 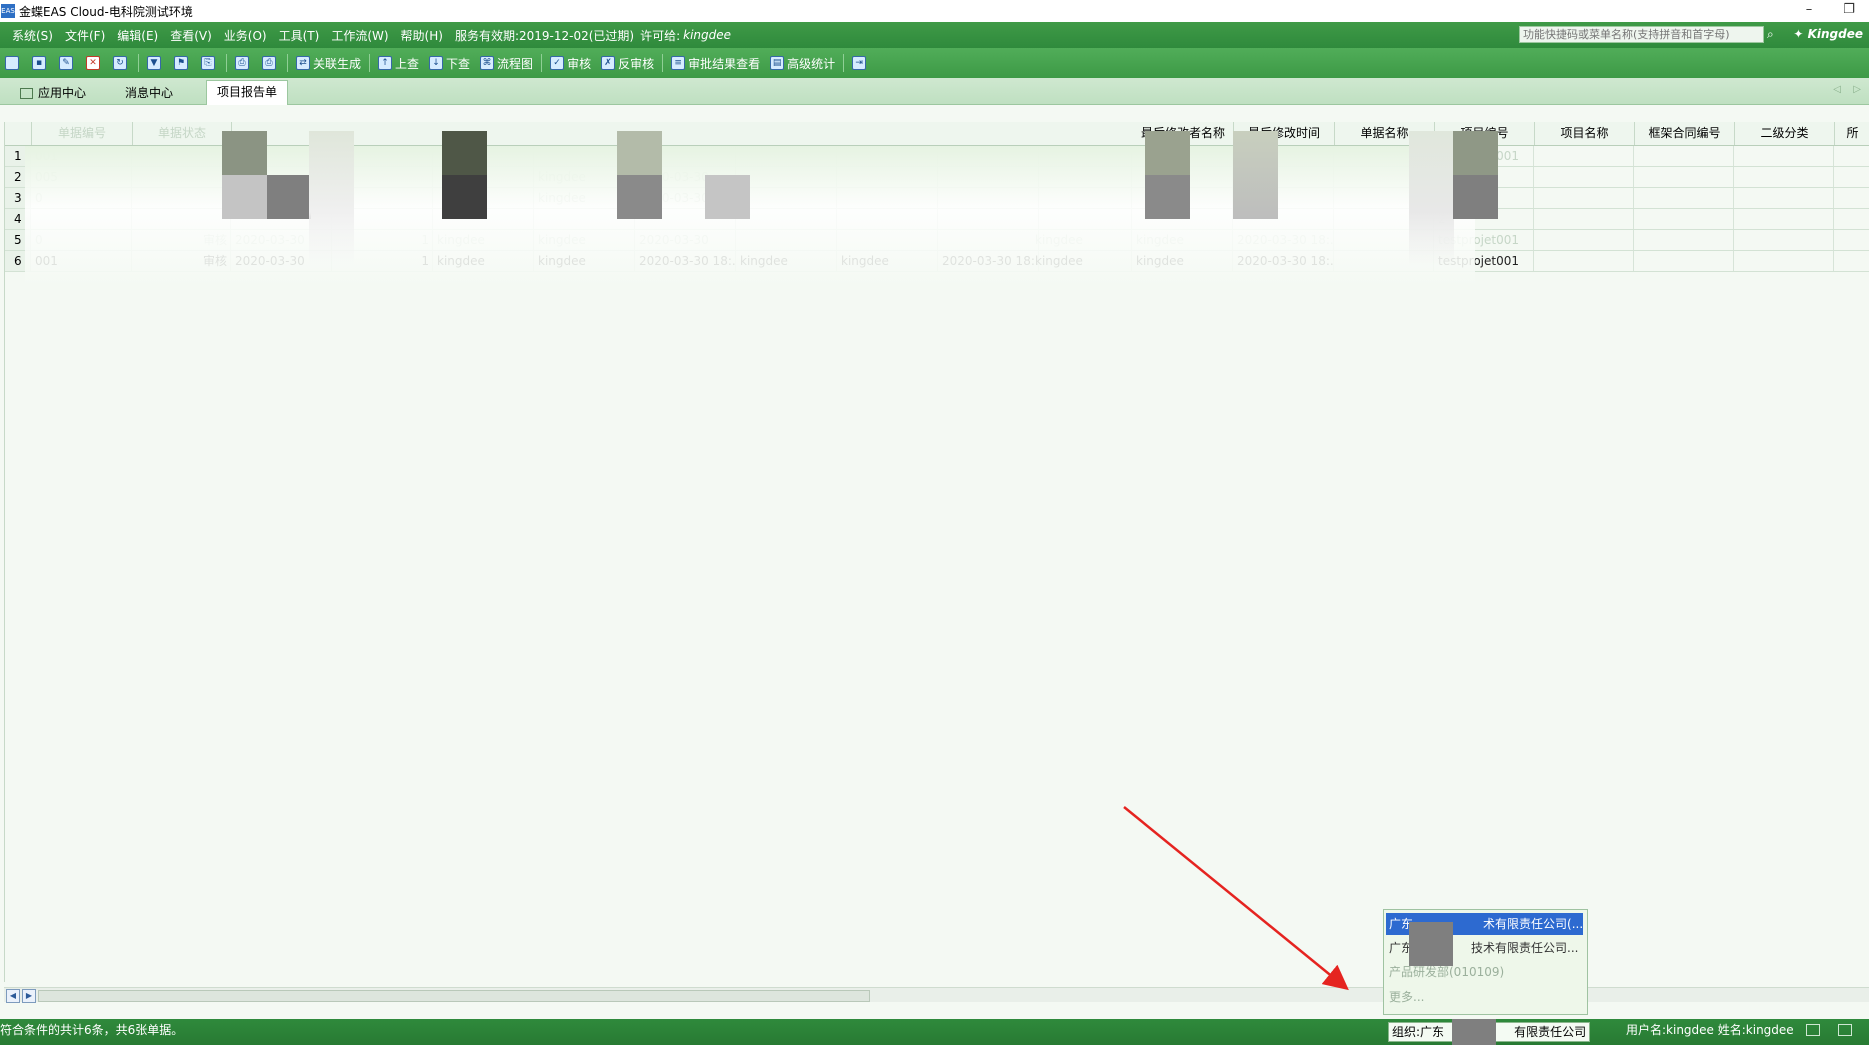 I want to click on row-number: 5, so click(x=18, y=240).